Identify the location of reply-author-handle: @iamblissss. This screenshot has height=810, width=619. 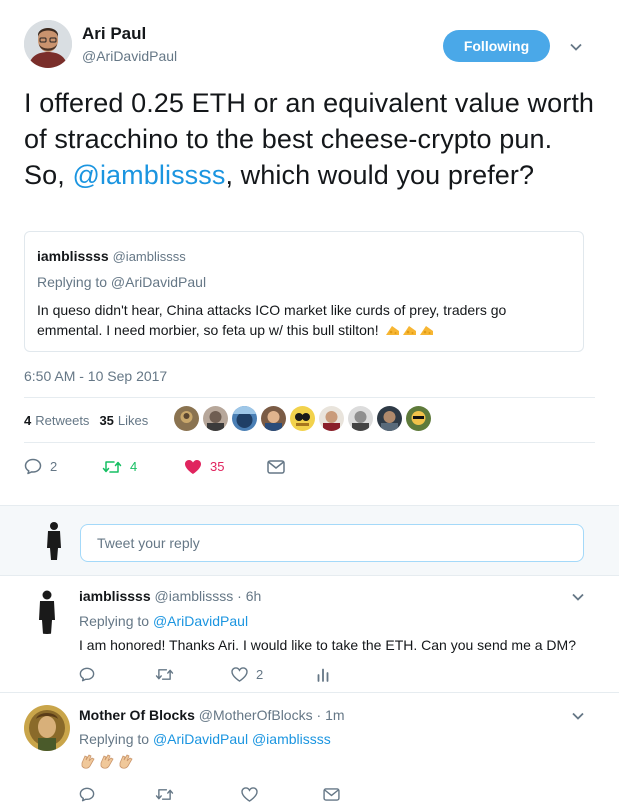
(194, 596).